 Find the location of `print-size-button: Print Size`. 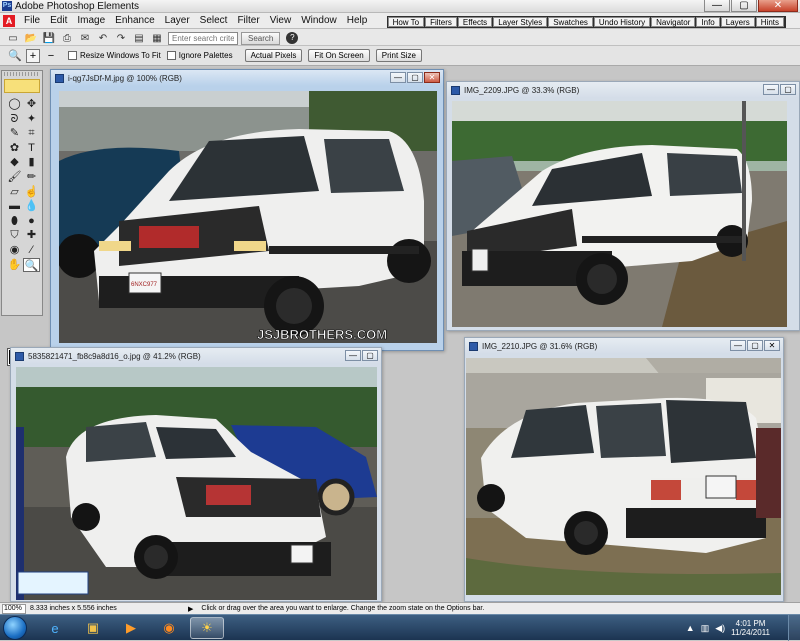

print-size-button: Print Size is located at coordinates (398, 55).